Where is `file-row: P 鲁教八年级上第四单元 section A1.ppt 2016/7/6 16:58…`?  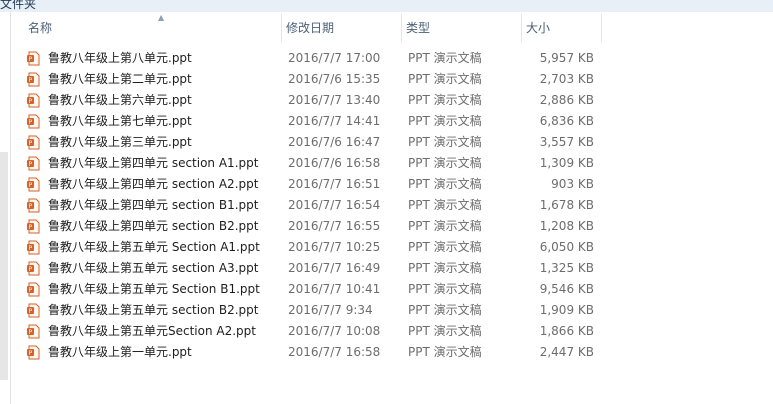
file-row: P 鲁教八年级上第四单元 section A1.ppt 2016/7/6 16:58… is located at coordinates (322, 163).